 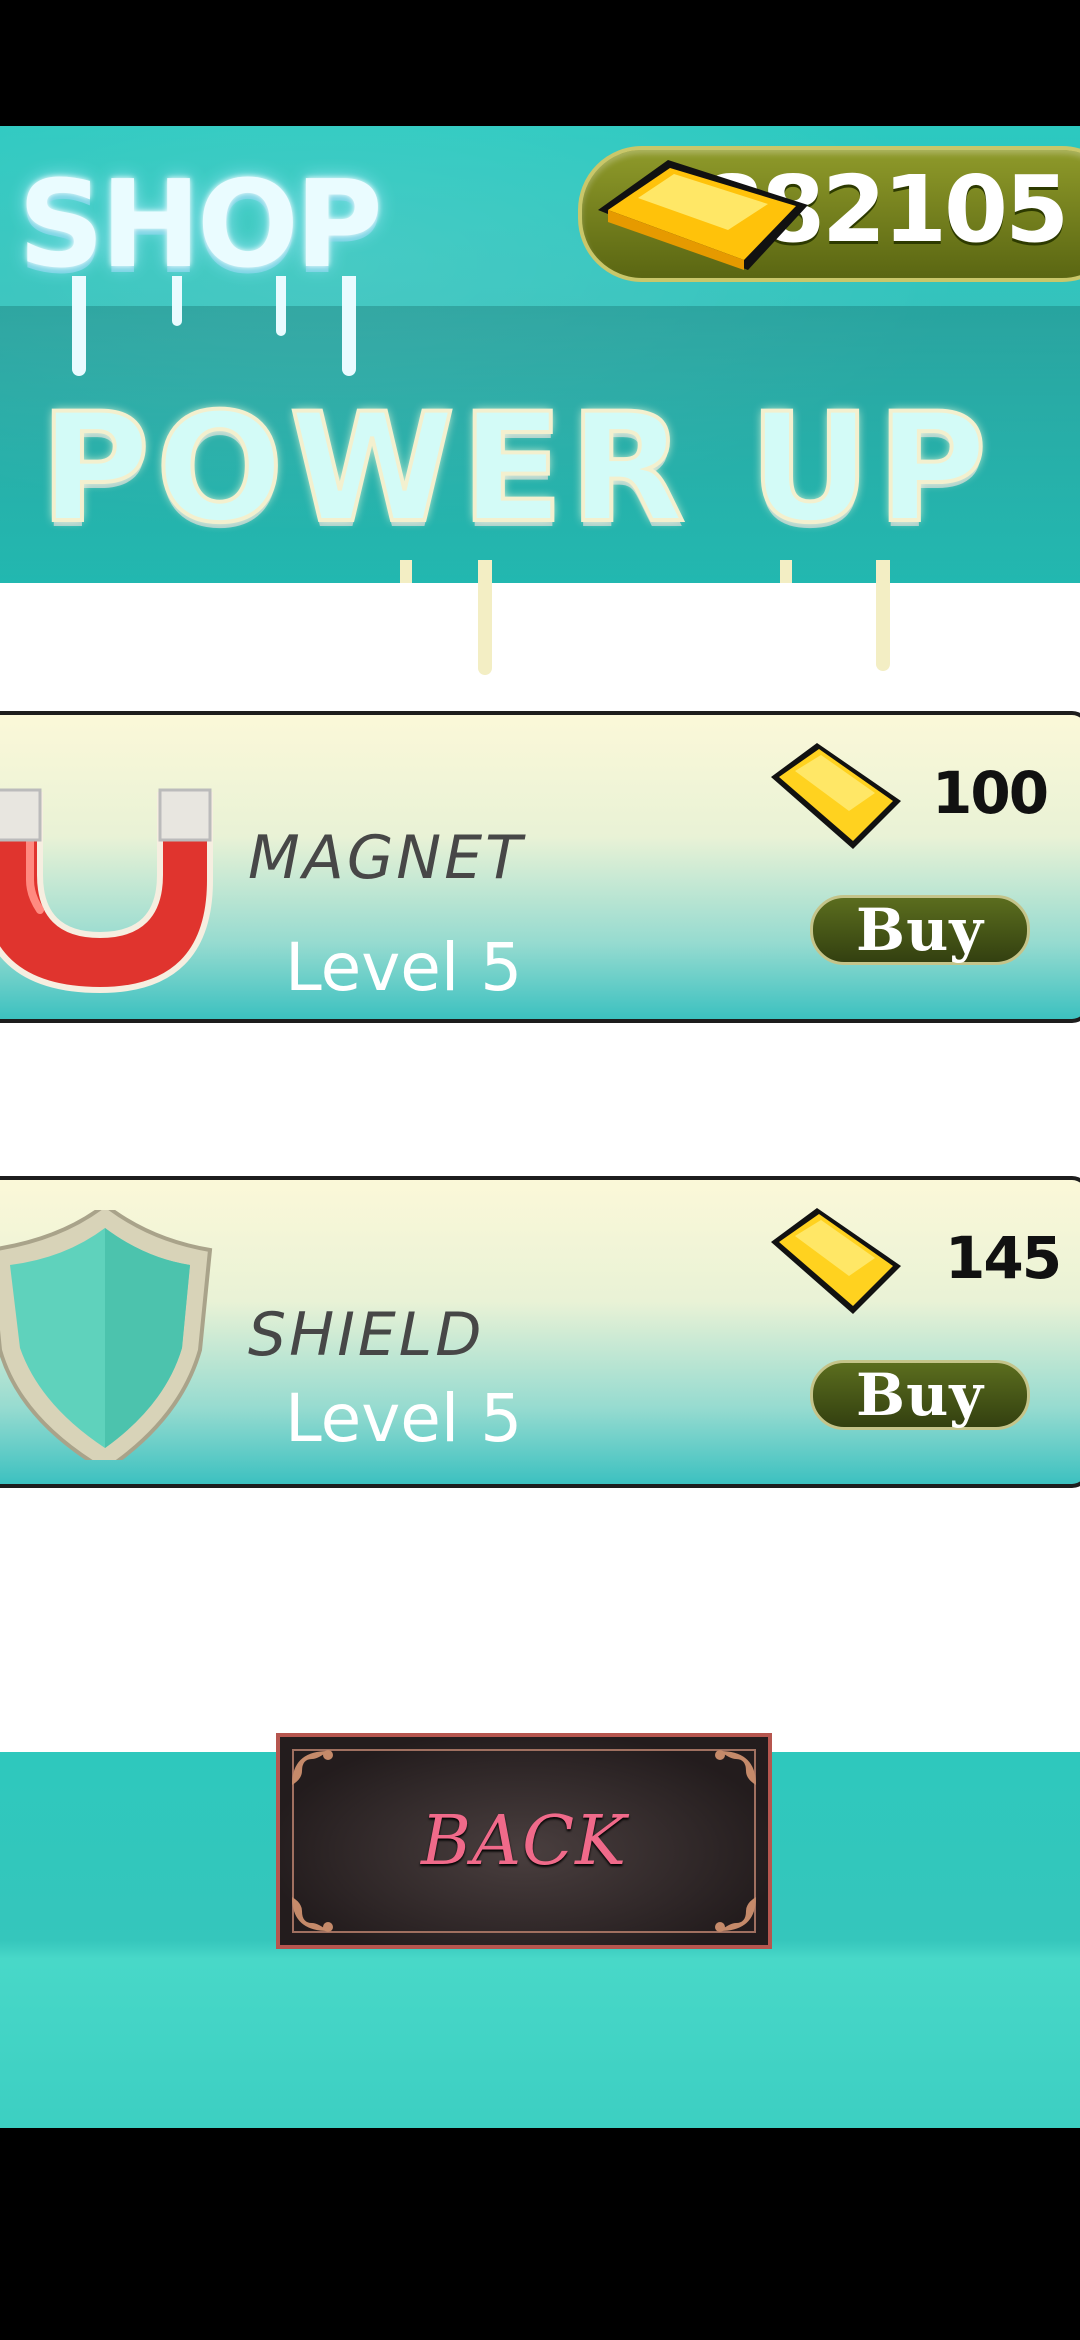 I want to click on item-name: SHIELD, so click(x=366, y=1335).